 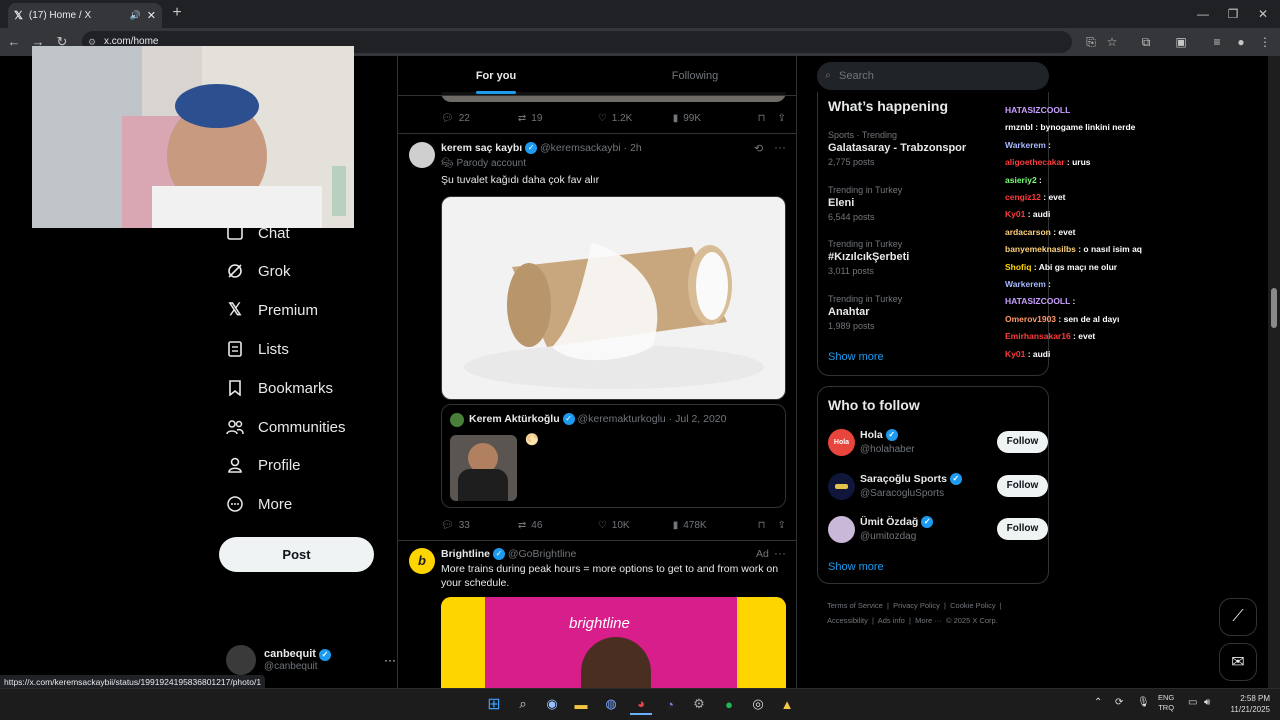 I want to click on window-close-button: ✕, so click(x=1263, y=14).